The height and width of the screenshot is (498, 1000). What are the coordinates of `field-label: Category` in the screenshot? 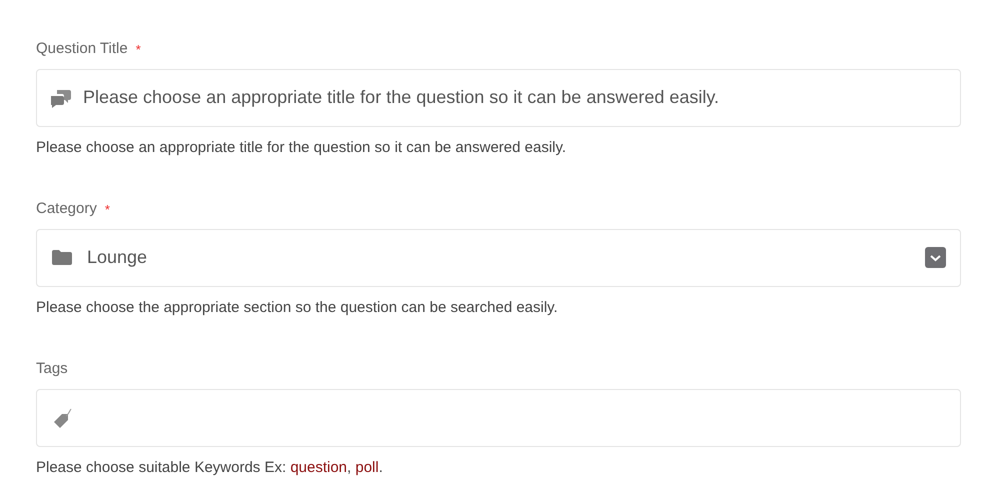 It's located at (66, 209).